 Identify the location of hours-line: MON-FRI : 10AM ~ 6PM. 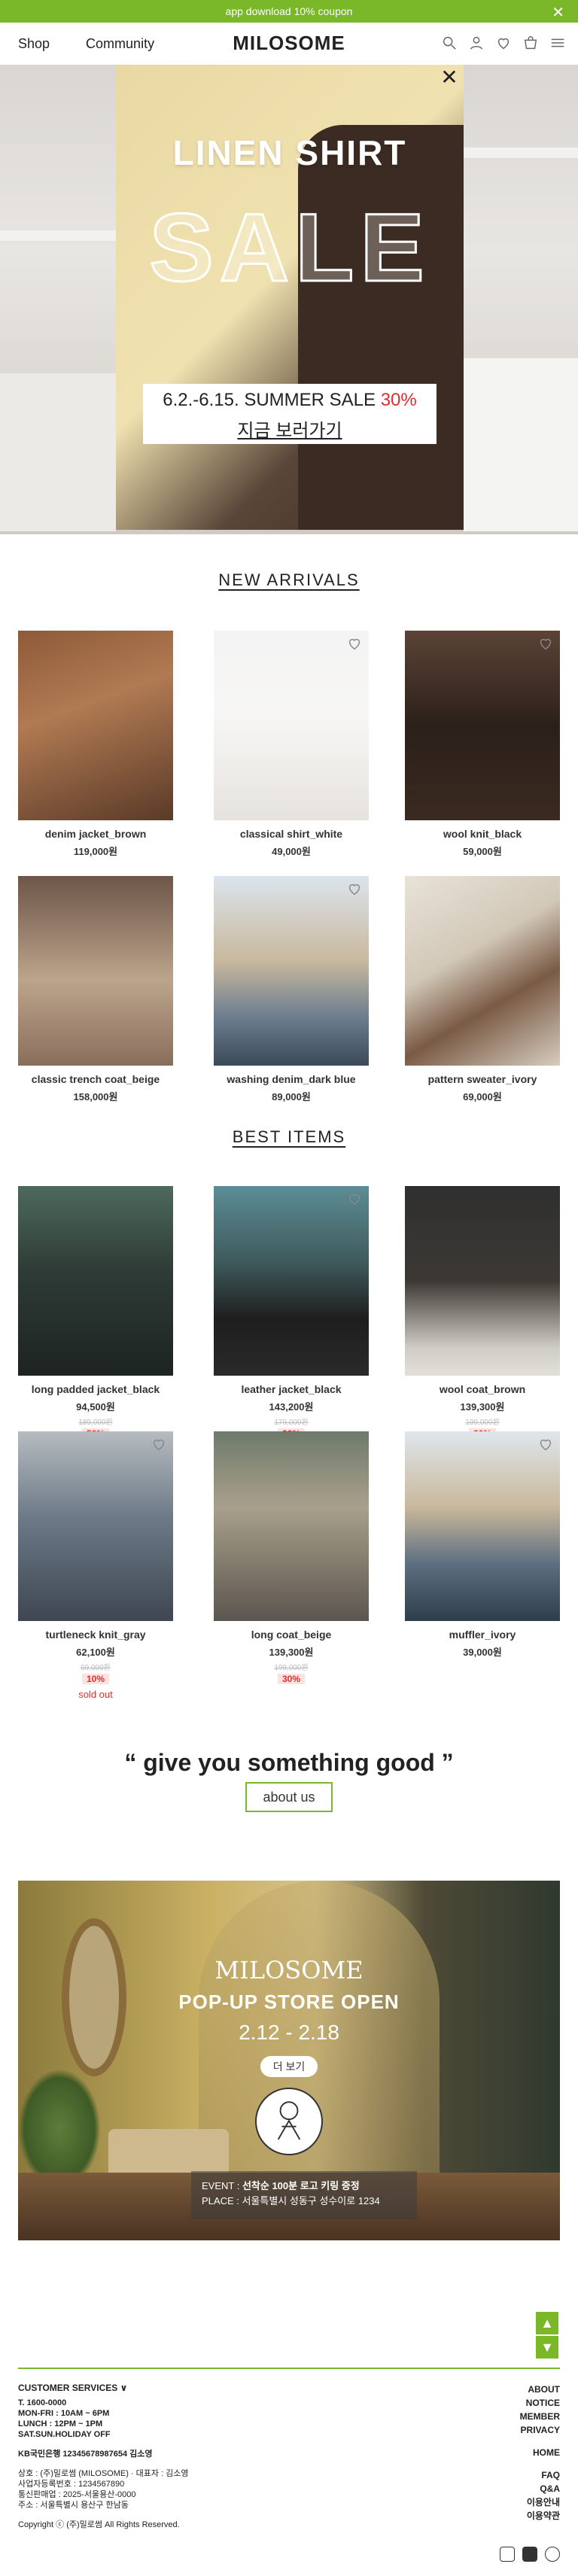
(64, 2413).